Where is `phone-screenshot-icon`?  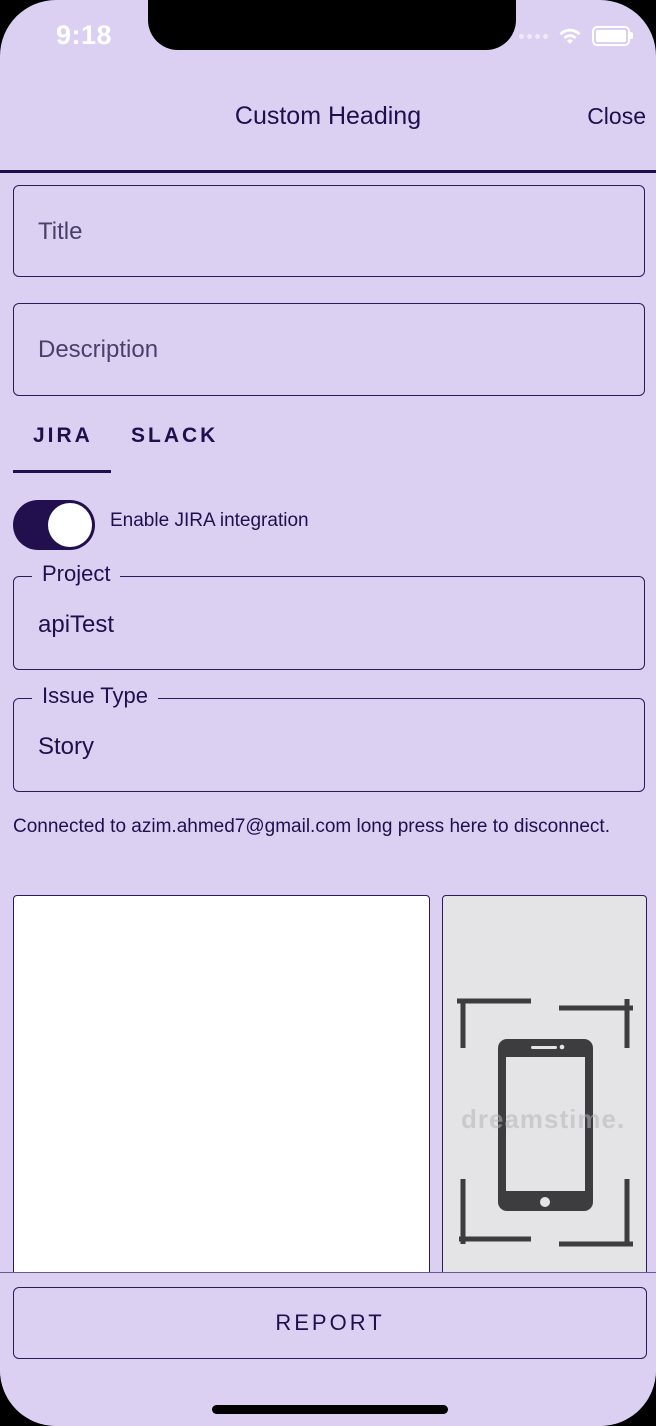 phone-screenshot-icon is located at coordinates (545, 1122).